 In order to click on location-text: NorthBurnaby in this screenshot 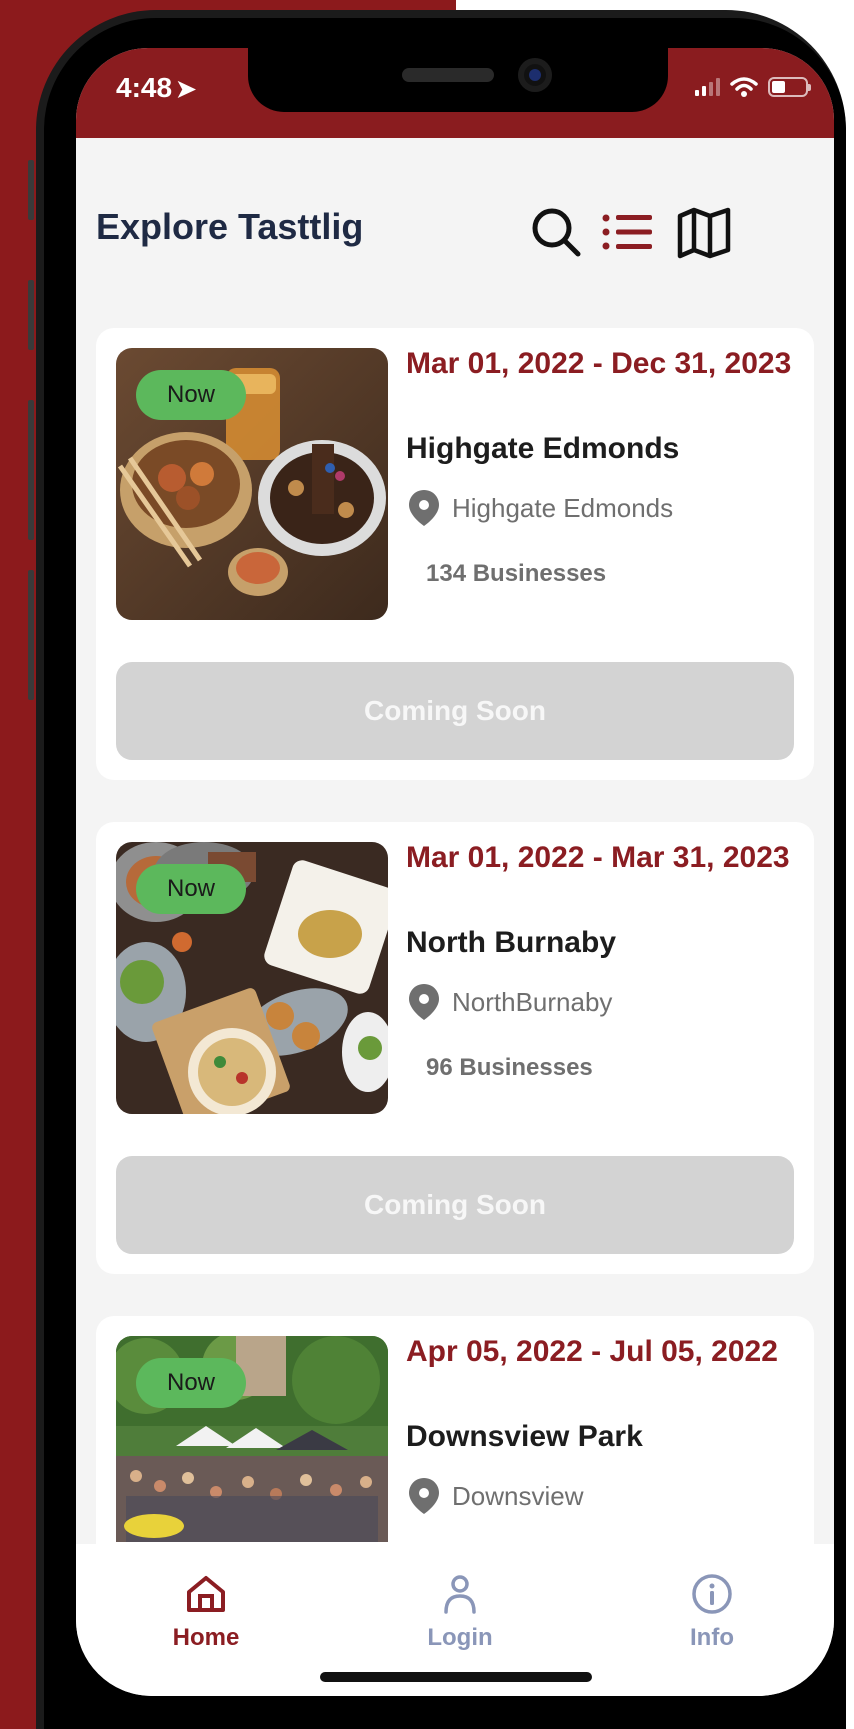, I will do `click(532, 1001)`.